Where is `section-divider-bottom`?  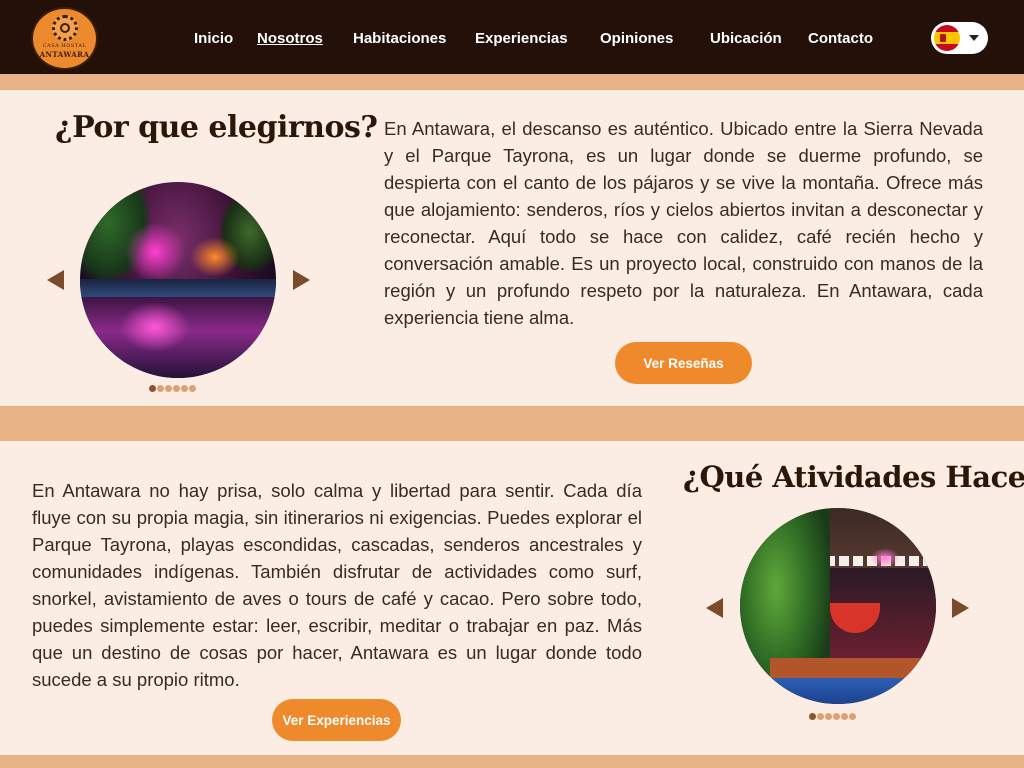
section-divider-bottom is located at coordinates (512, 761).